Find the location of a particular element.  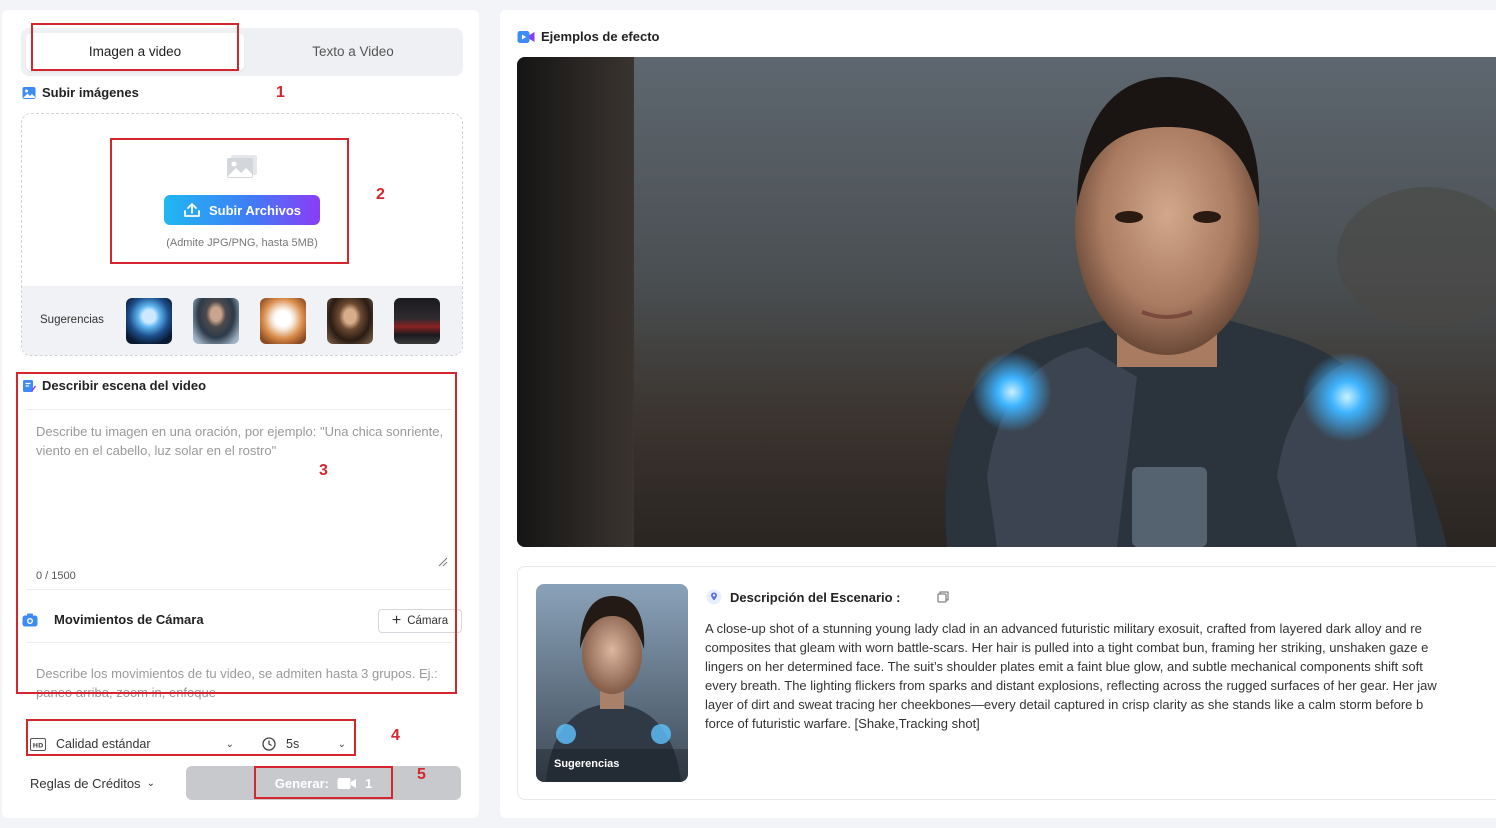

hd-icon: HD is located at coordinates (38, 744).